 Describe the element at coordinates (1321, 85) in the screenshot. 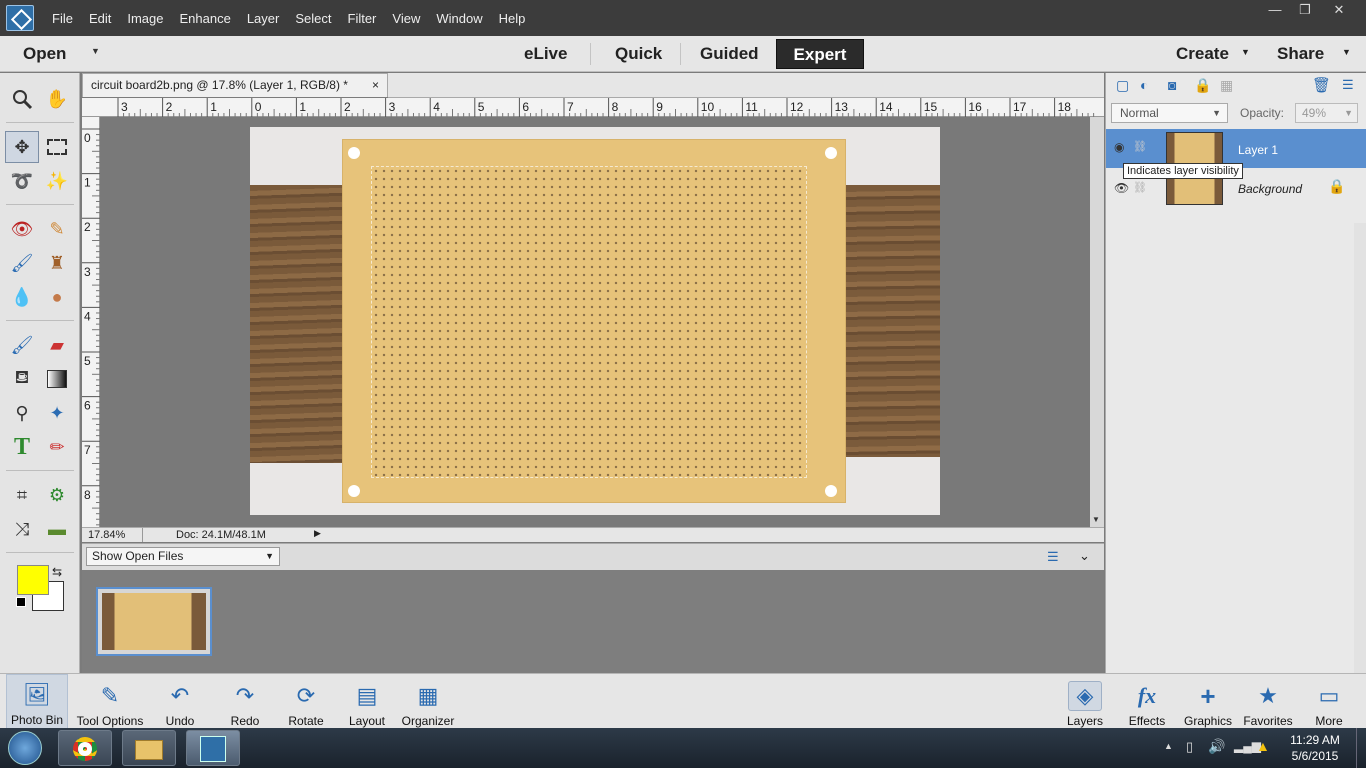

I see `delete-layer-icon: 🗑` at that location.